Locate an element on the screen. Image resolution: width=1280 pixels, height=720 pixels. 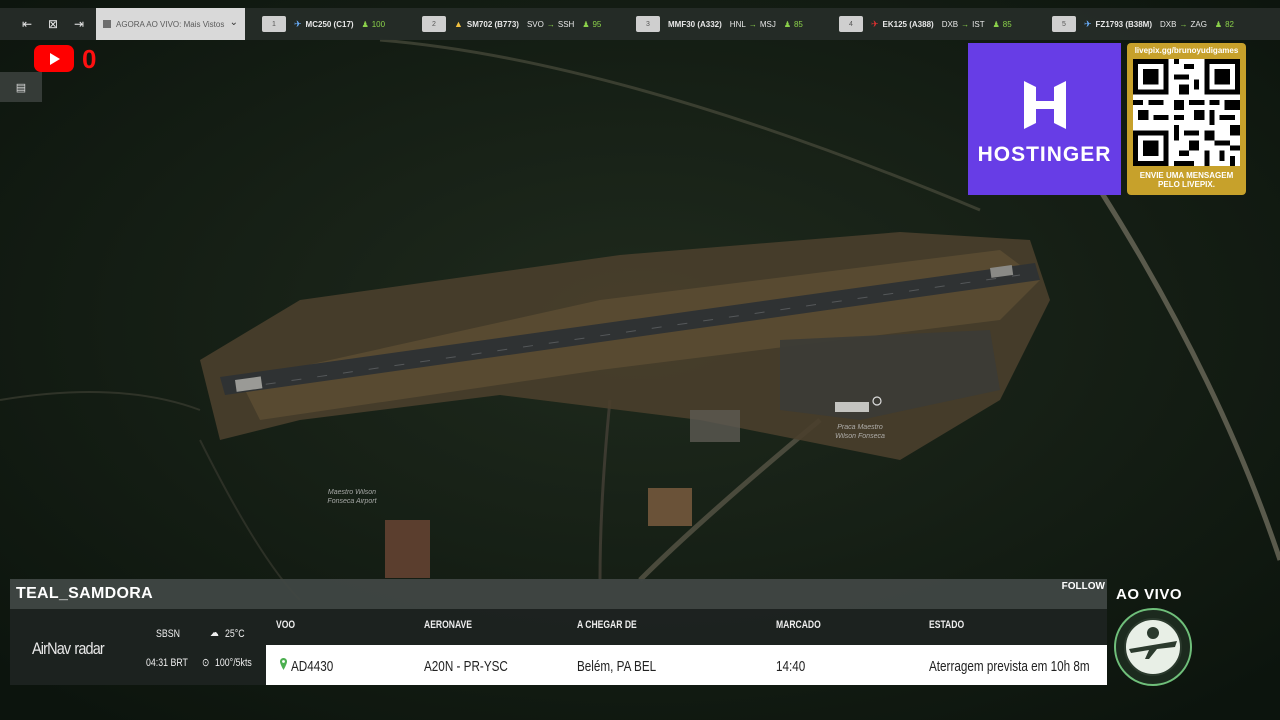
route-destination: IST is located at coordinates (978, 24).